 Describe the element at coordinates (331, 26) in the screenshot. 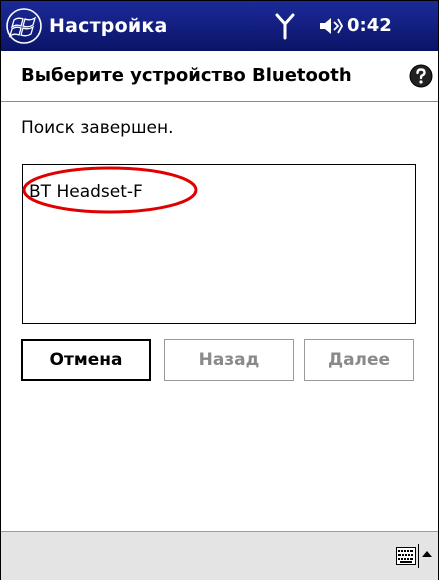

I see `volume-icon` at that location.